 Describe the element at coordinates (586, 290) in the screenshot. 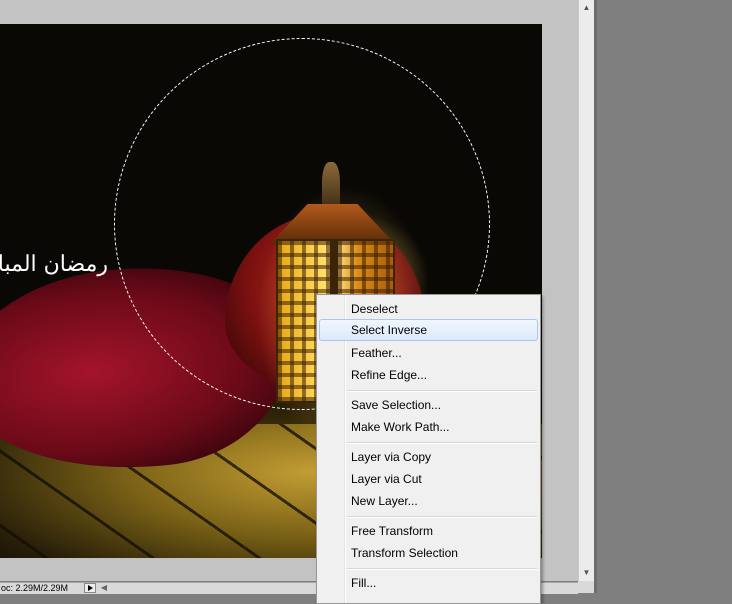

I see `vertical-scrollbar: ▲ ▼` at that location.